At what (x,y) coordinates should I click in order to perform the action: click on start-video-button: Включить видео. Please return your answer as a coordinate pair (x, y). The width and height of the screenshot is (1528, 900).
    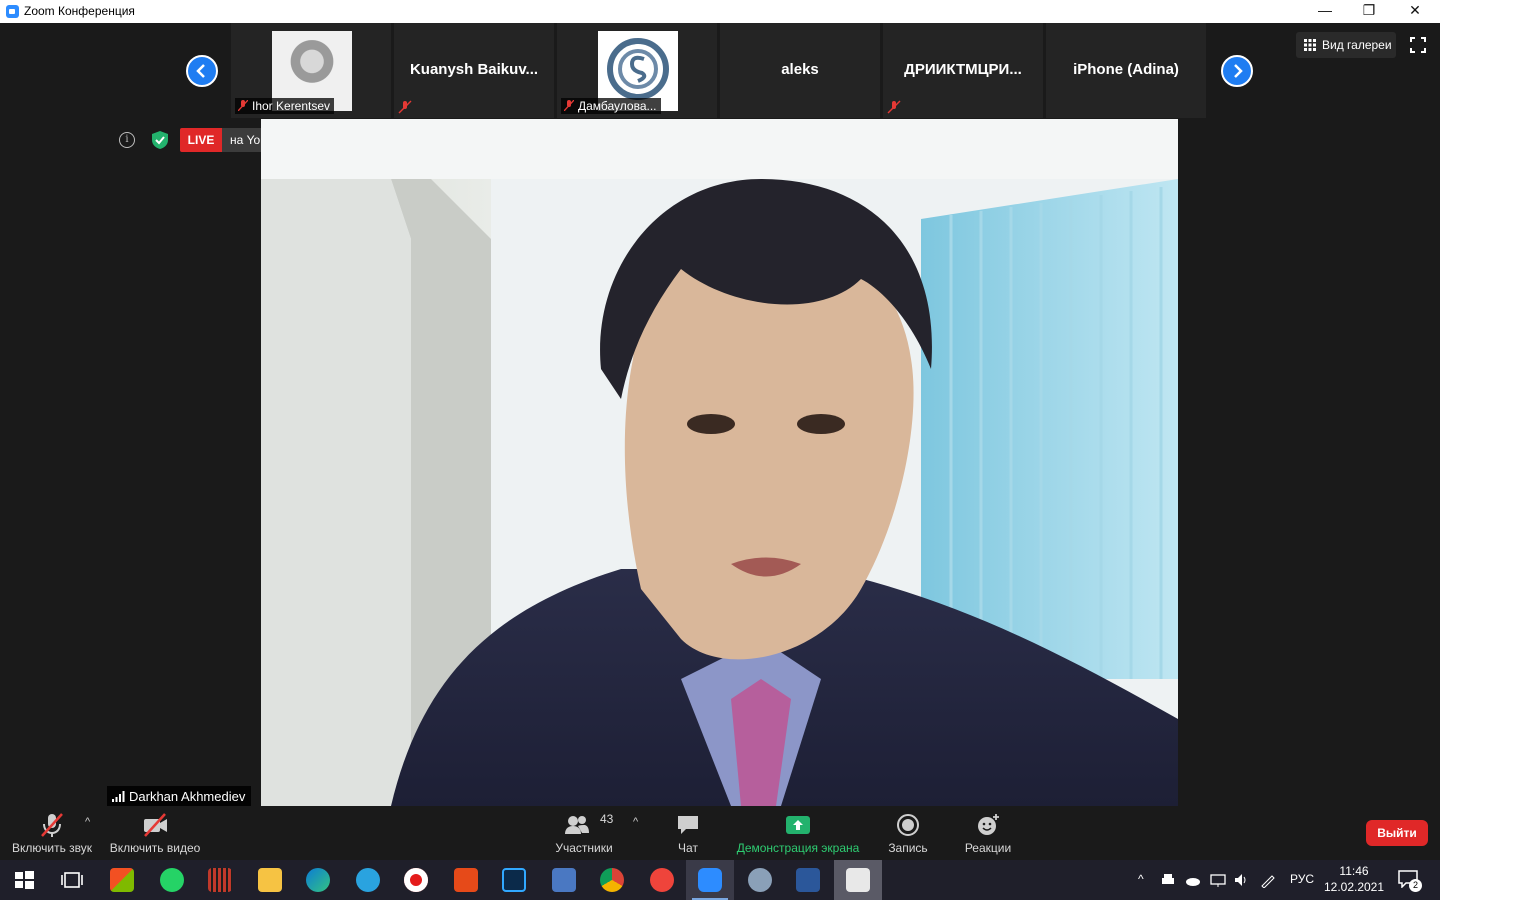
    Looking at the image, I should click on (155, 833).